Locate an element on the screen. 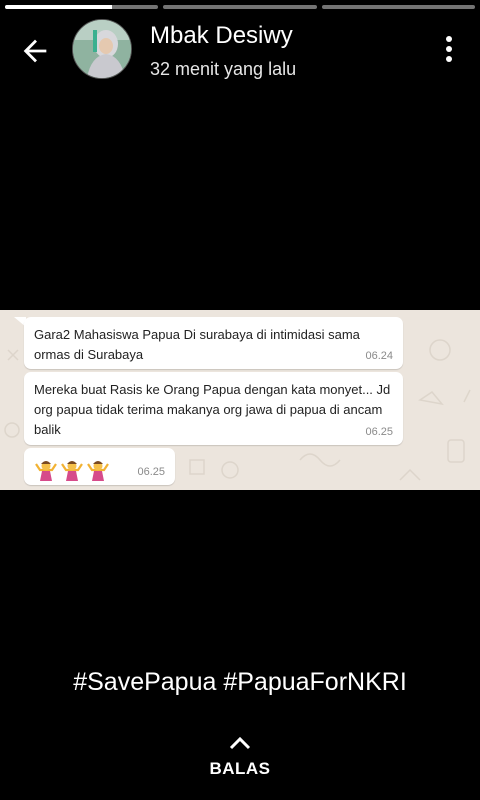 Image resolution: width=480 pixels, height=800 pixels. story-caption: #SavePapua #PapuaForNKRI is located at coordinates (240, 682).